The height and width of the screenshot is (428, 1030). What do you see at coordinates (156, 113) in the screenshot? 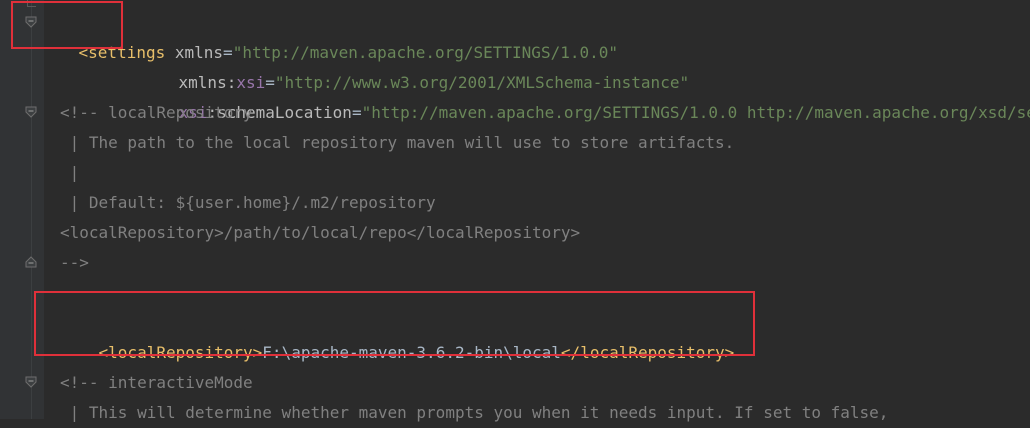
I see `comment-local-repository-open: <!-- localRepository` at bounding box center [156, 113].